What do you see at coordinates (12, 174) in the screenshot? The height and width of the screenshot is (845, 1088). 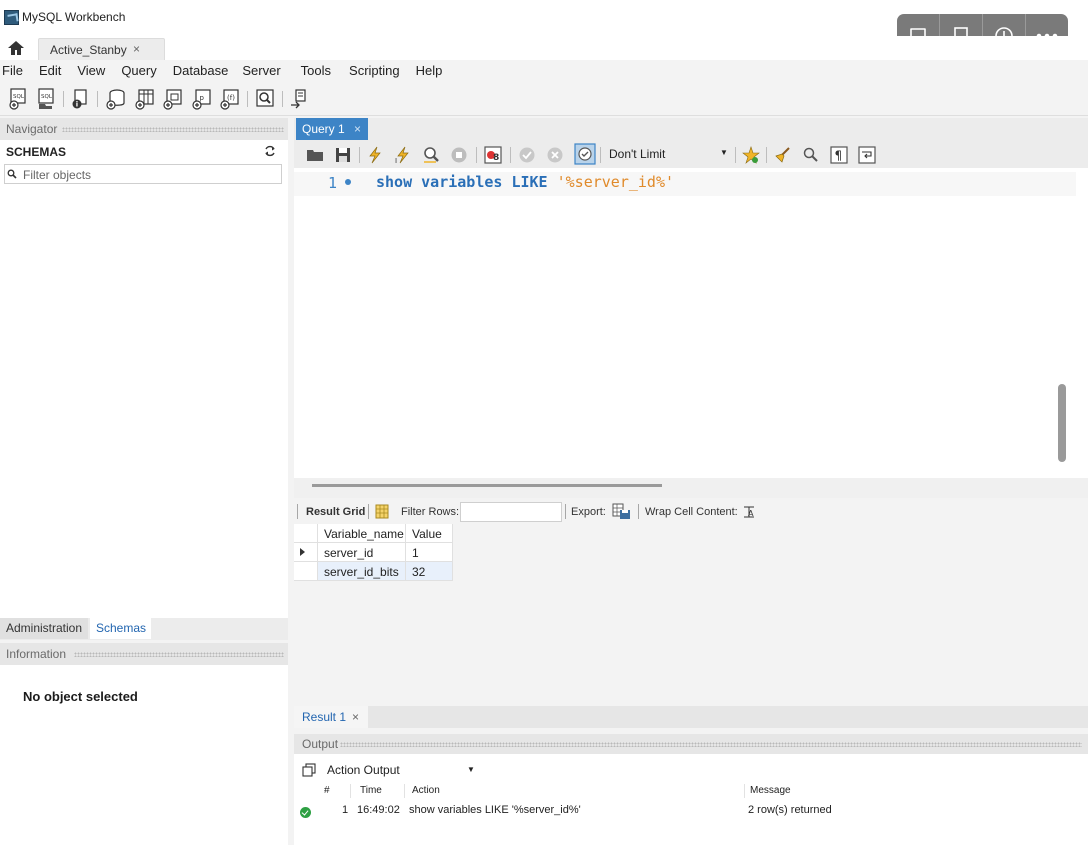 I see `search-icon` at bounding box center [12, 174].